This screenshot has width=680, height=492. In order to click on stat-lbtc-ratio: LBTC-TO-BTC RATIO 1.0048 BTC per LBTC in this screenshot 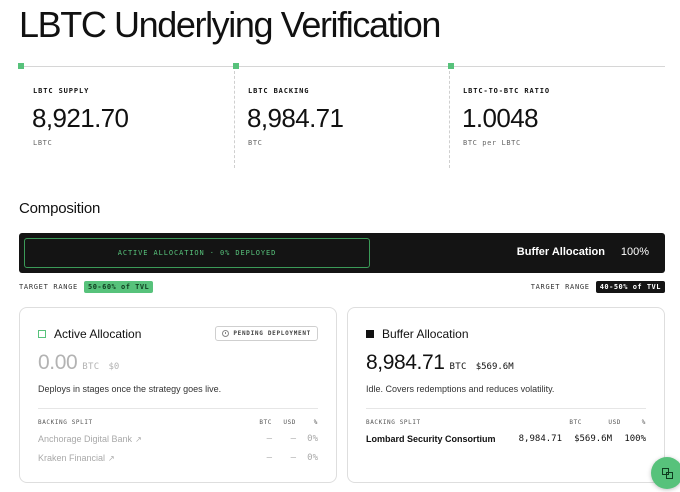, I will do `click(556, 115)`.